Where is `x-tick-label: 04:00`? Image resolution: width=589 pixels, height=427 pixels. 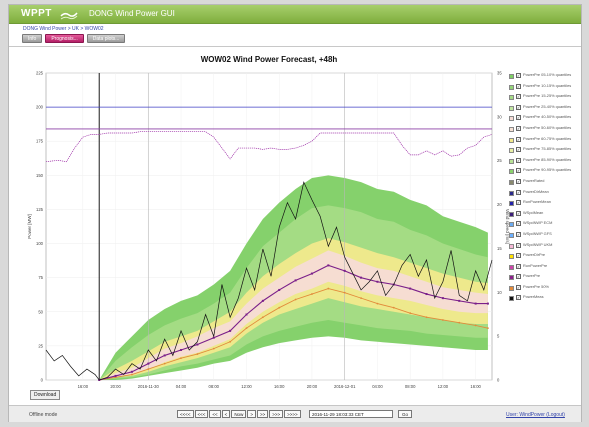
x-tick-label: 04:00 is located at coordinates (181, 386).